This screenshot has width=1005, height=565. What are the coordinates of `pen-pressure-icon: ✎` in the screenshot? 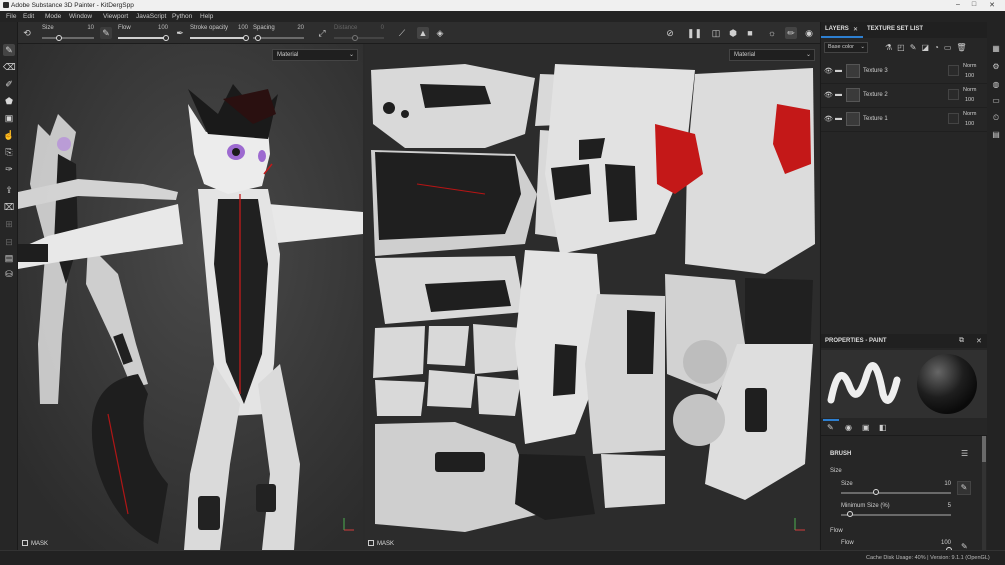 It's located at (106, 33).